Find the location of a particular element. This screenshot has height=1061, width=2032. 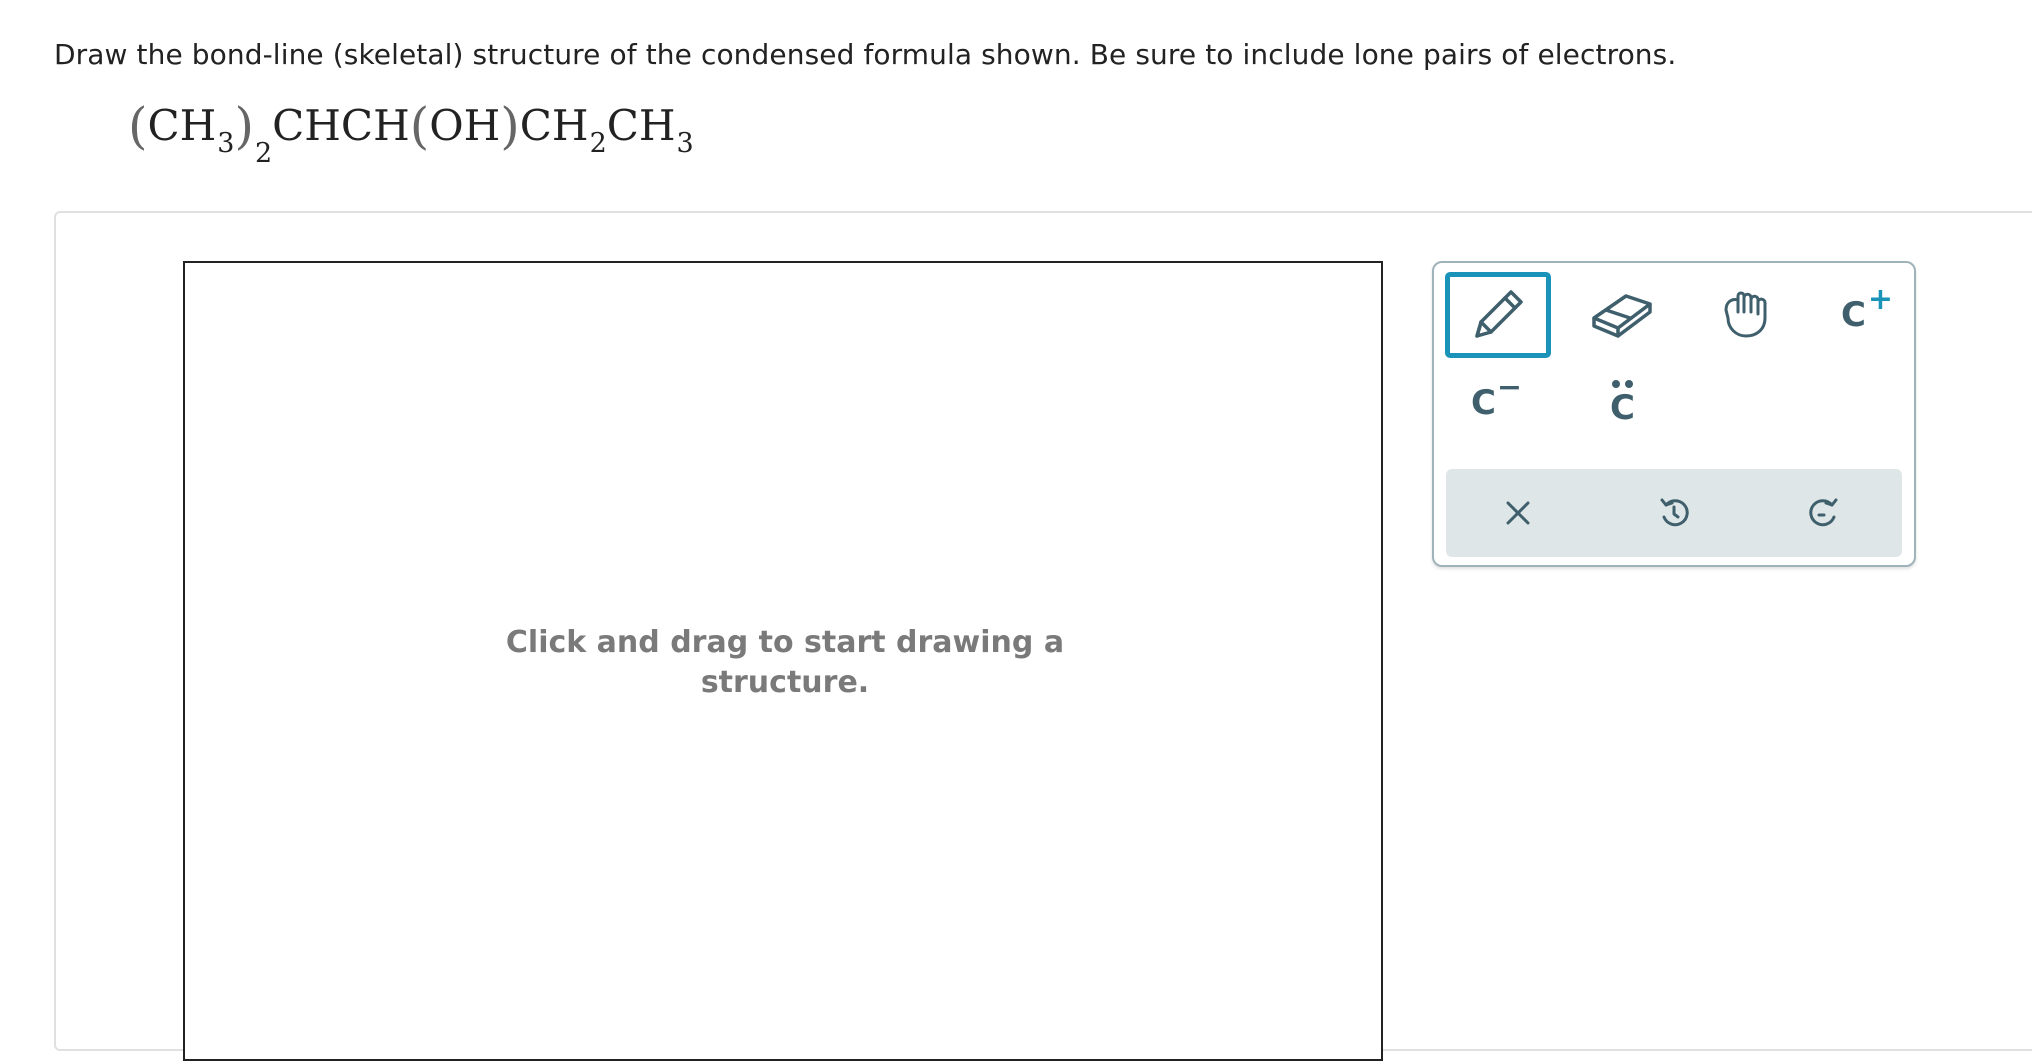

formula-part: OH is located at coordinates (465, 125).